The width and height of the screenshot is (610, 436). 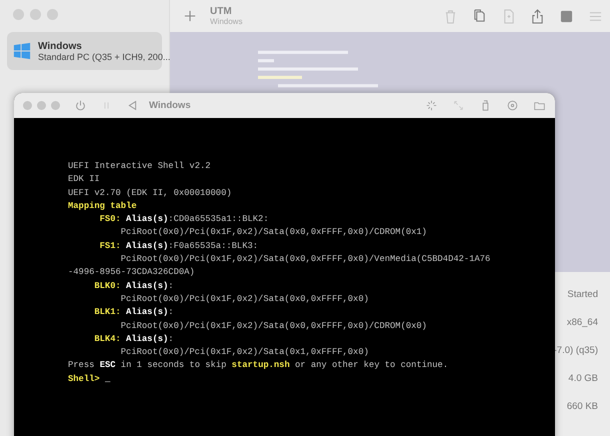 What do you see at coordinates (190, 16) in the screenshot?
I see `add-icon` at bounding box center [190, 16].